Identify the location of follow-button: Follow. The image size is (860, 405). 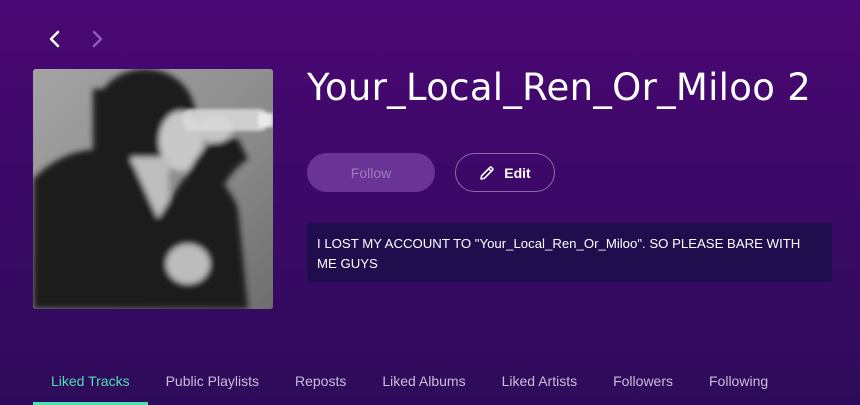
(371, 172).